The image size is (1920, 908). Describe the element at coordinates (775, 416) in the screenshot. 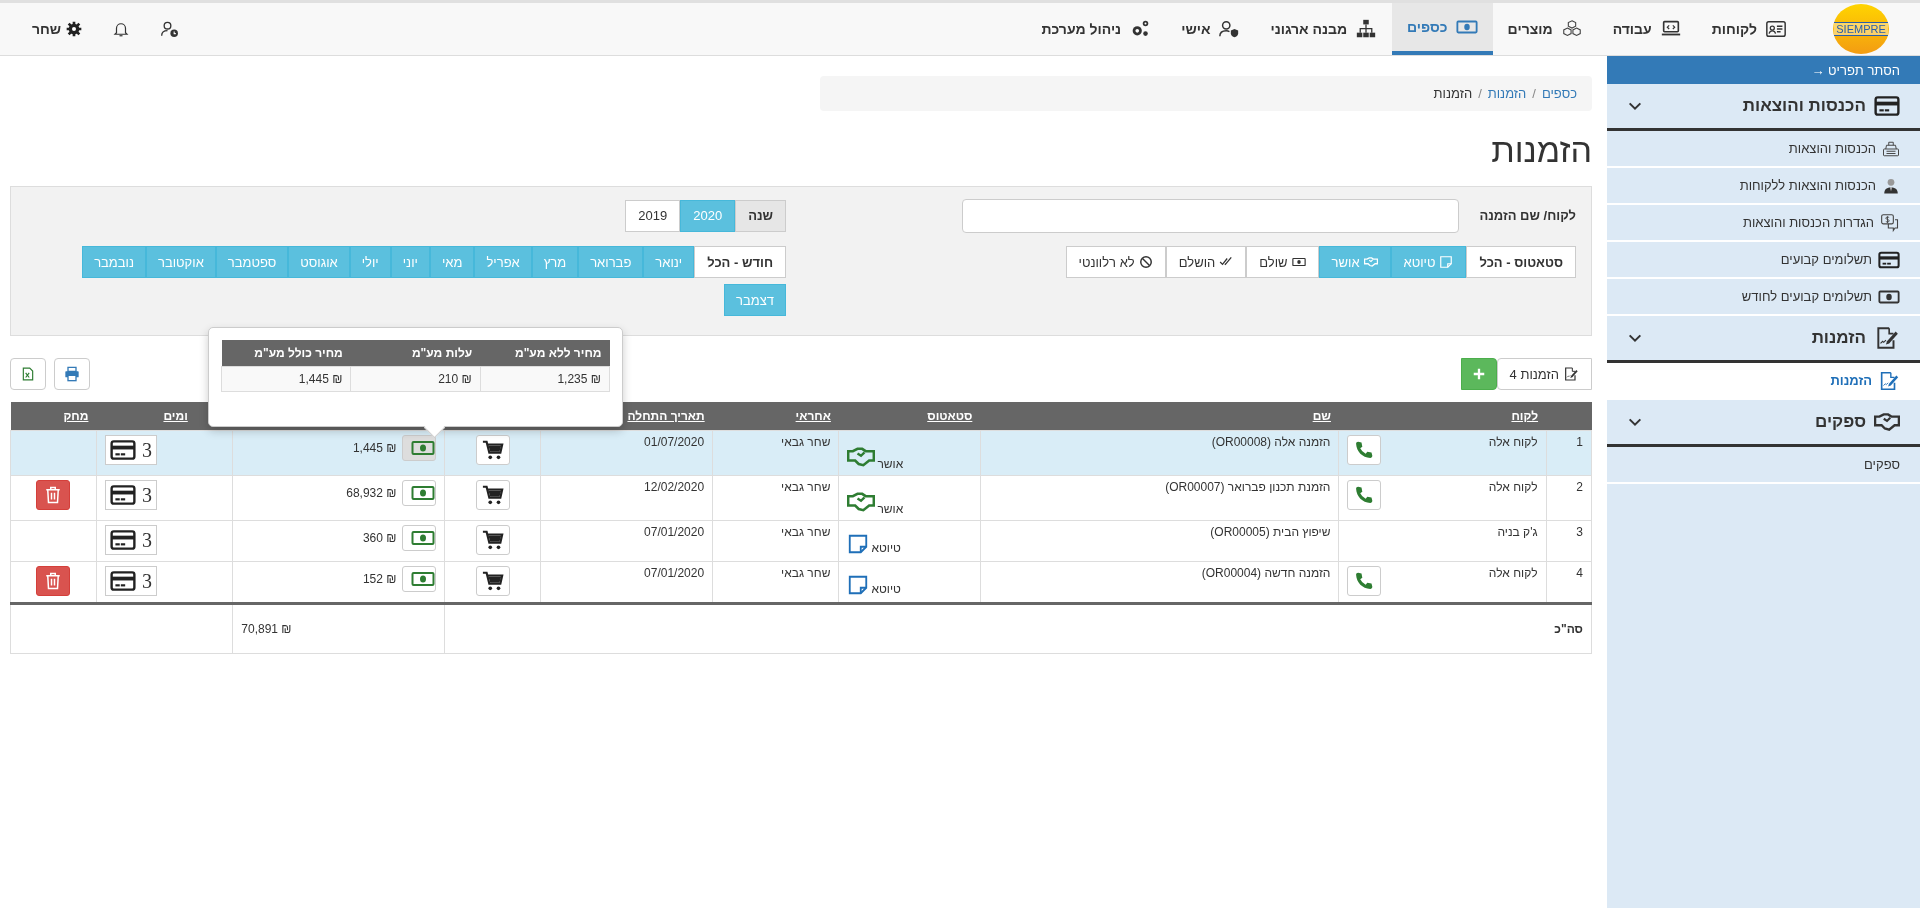

I see `column-header: אחראי` at that location.